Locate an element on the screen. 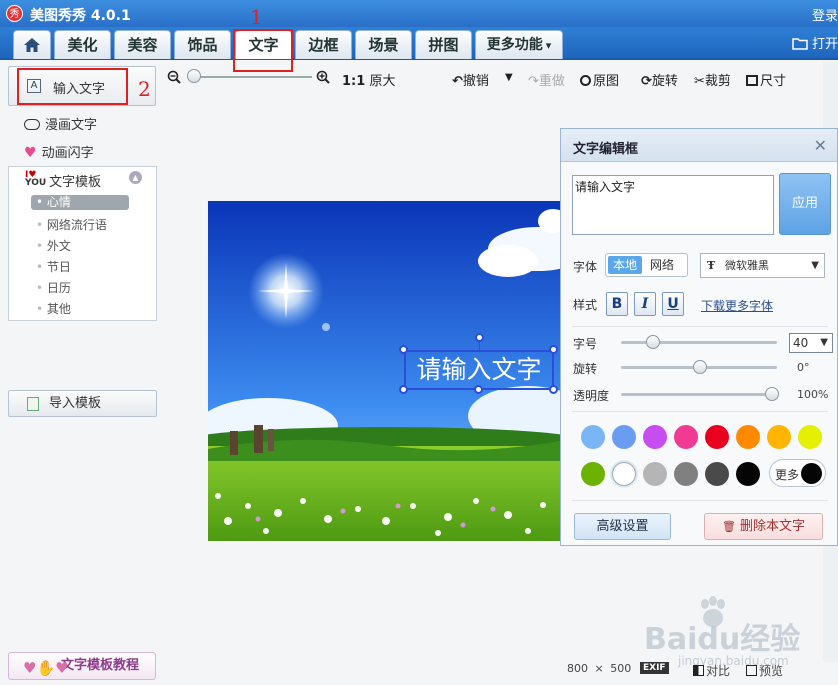  import-template-button: 导入模板 is located at coordinates (82, 403).